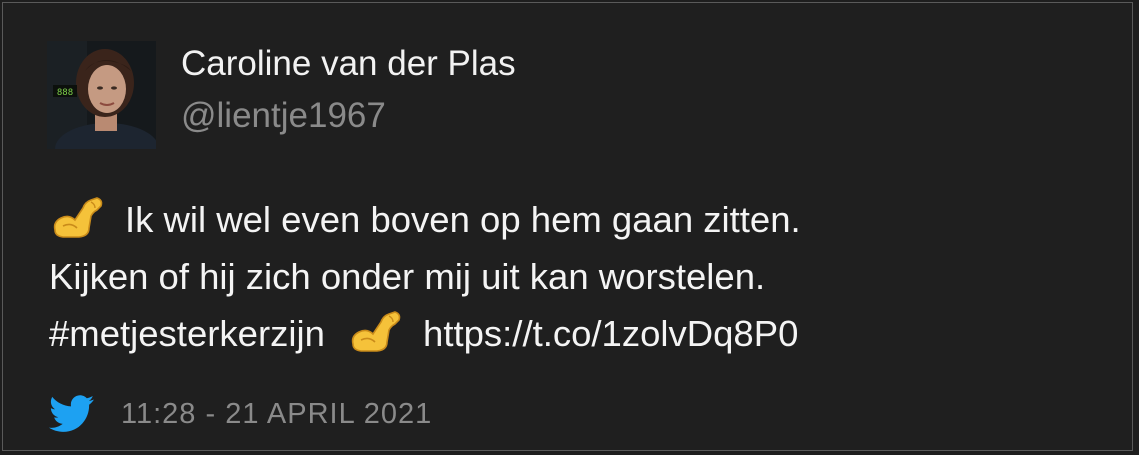 This screenshot has width=1139, height=455. I want to click on tweet-link: https://t.co/1zolvDq8P0, so click(610, 333).